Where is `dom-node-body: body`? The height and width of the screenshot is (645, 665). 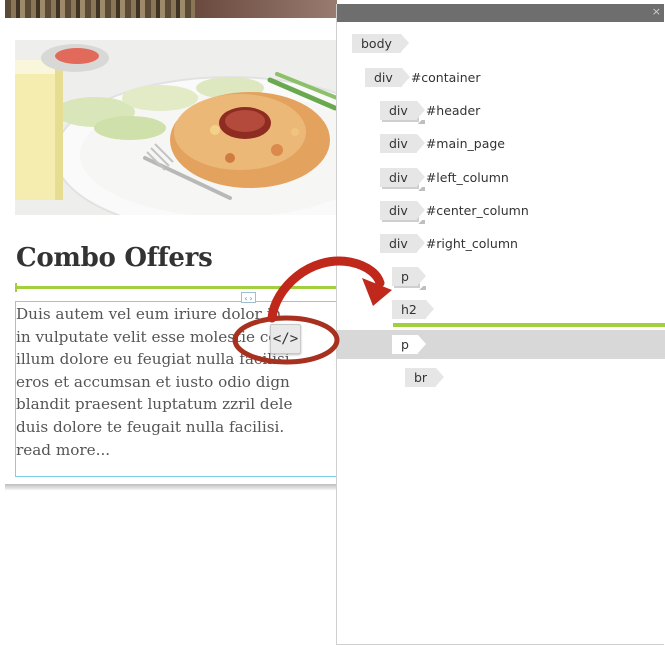
dom-node-body: body is located at coordinates (381, 43).